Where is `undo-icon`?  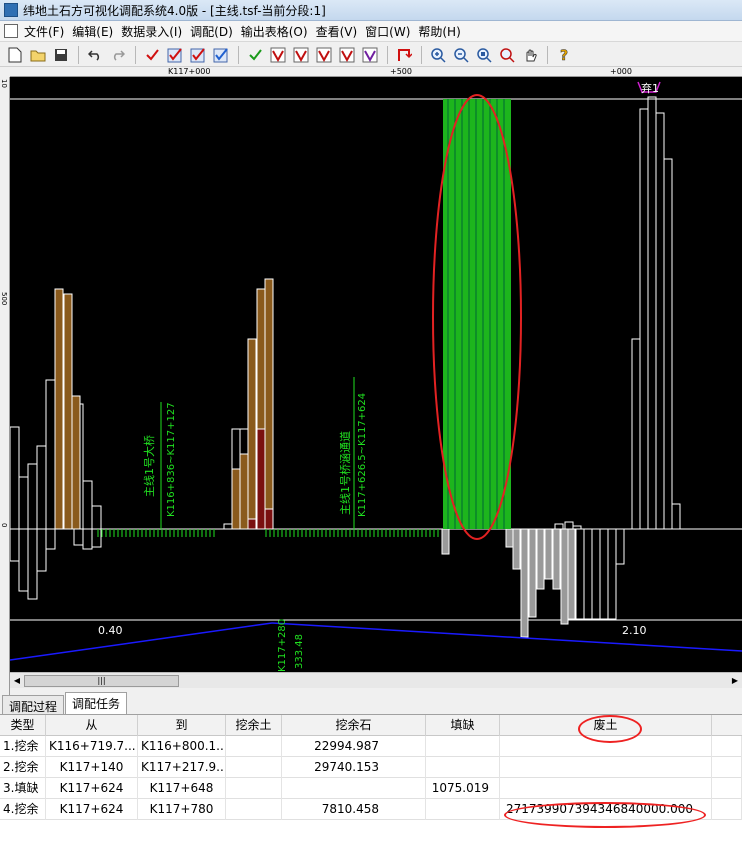 undo-icon is located at coordinates (94, 55).